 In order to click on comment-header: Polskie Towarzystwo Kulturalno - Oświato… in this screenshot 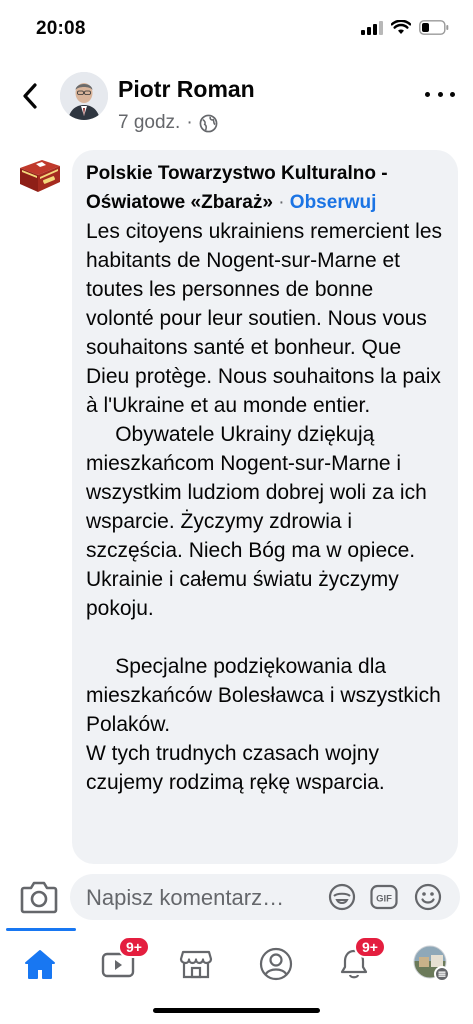, I will do `click(266, 188)`.